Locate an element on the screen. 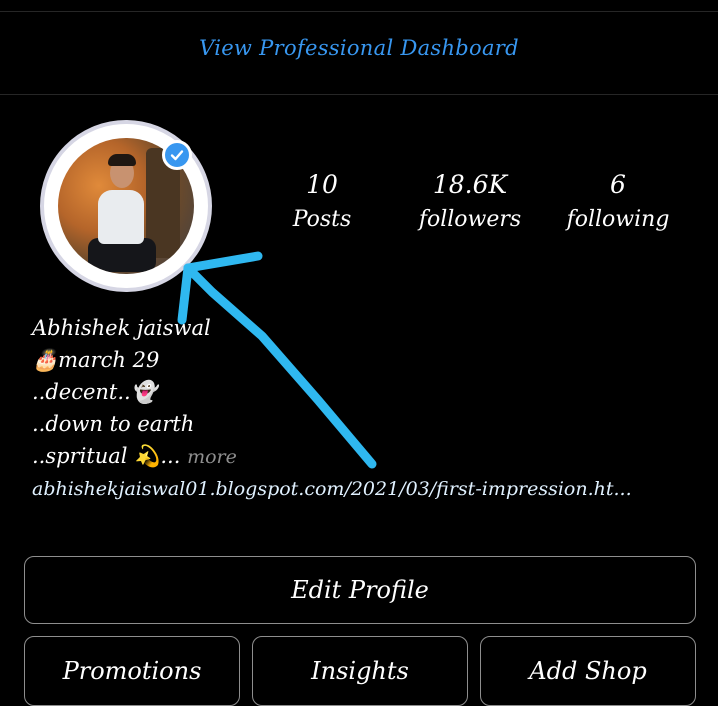 Image resolution: width=718 pixels, height=706 pixels. bio-more-link: more is located at coordinates (212, 457).